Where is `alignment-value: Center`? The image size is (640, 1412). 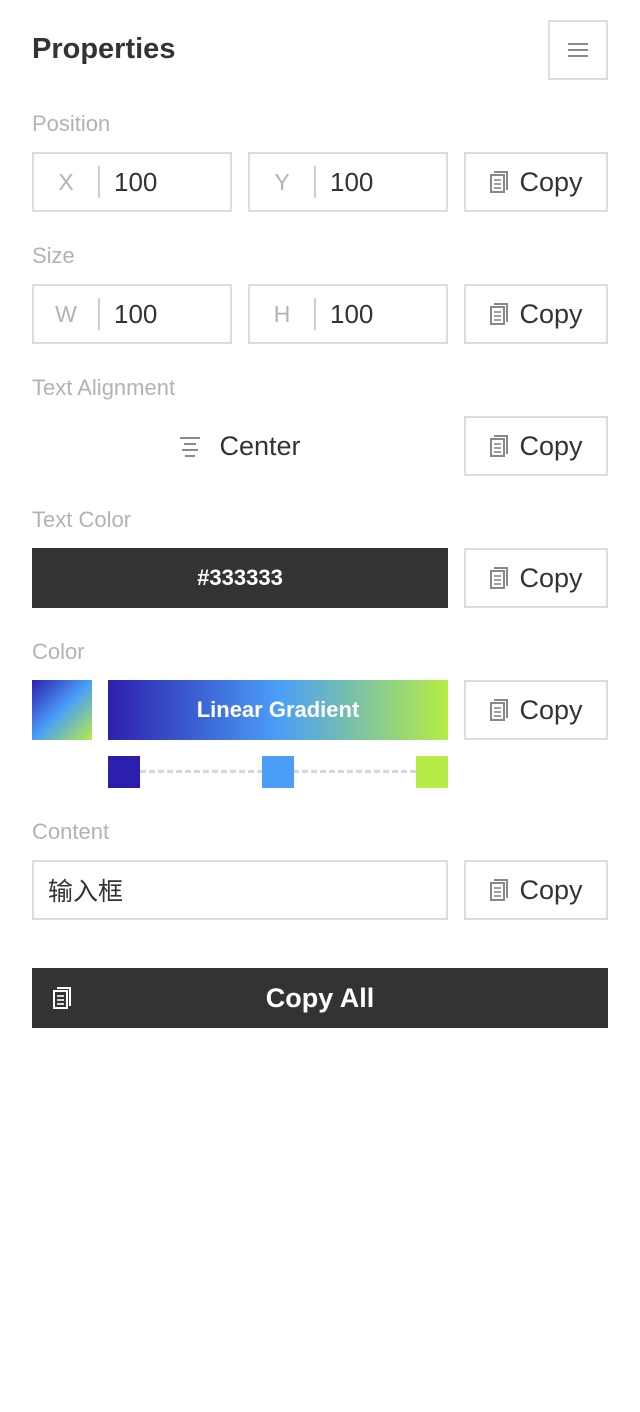 alignment-value: Center is located at coordinates (260, 445).